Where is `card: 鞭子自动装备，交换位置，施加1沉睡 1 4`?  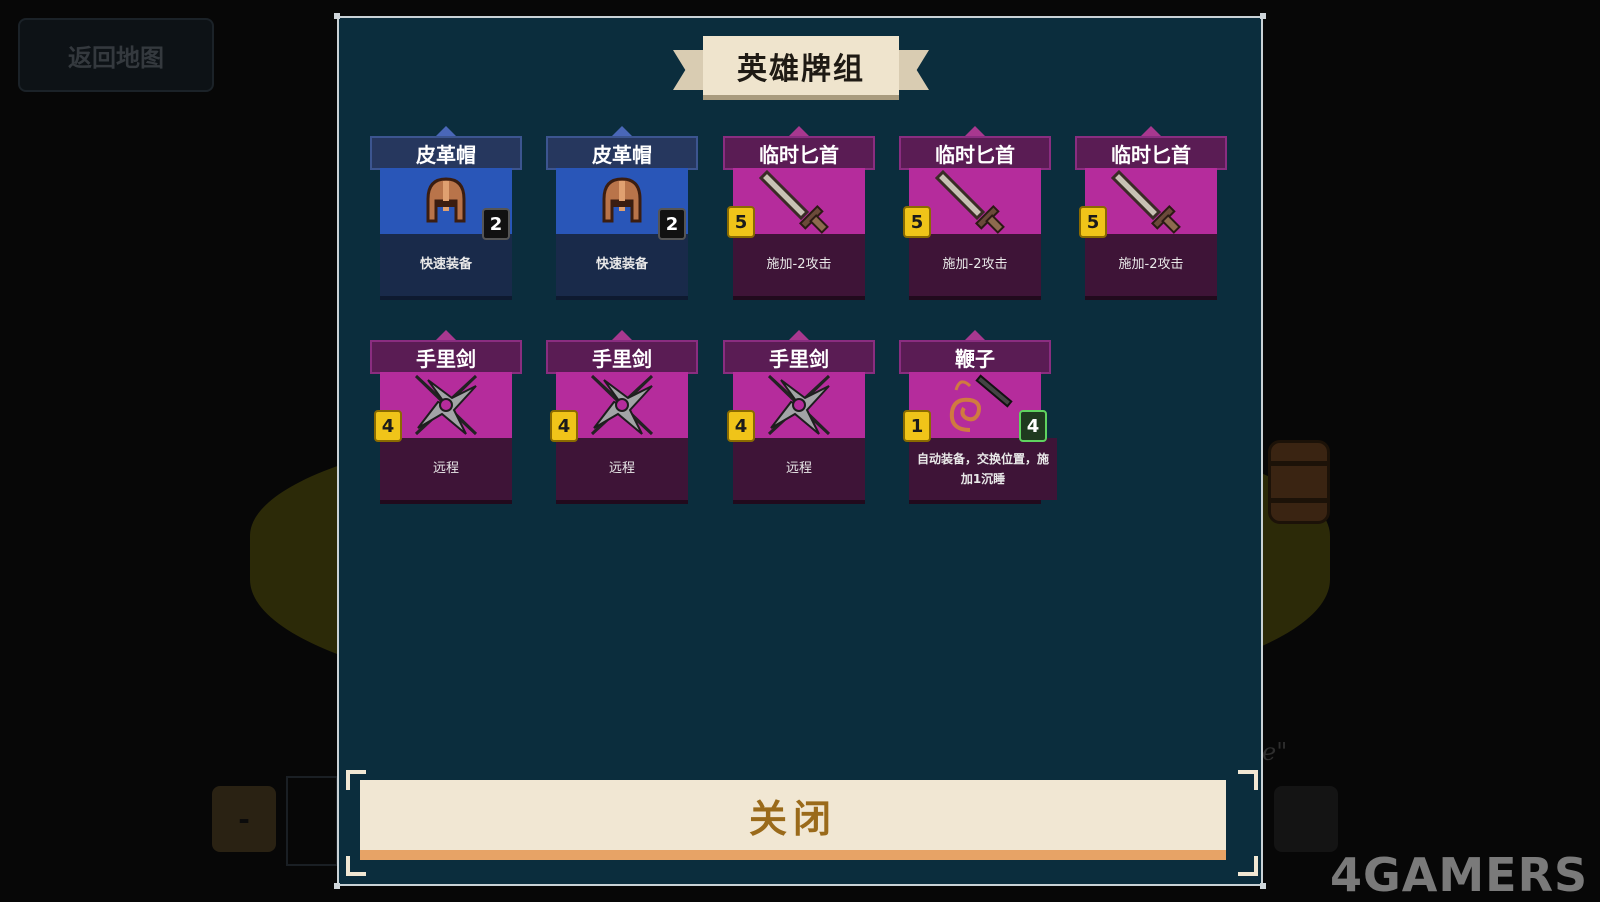
card: 鞭子自动装备，交换位置，施加1沉睡 1 4 is located at coordinates (977, 417).